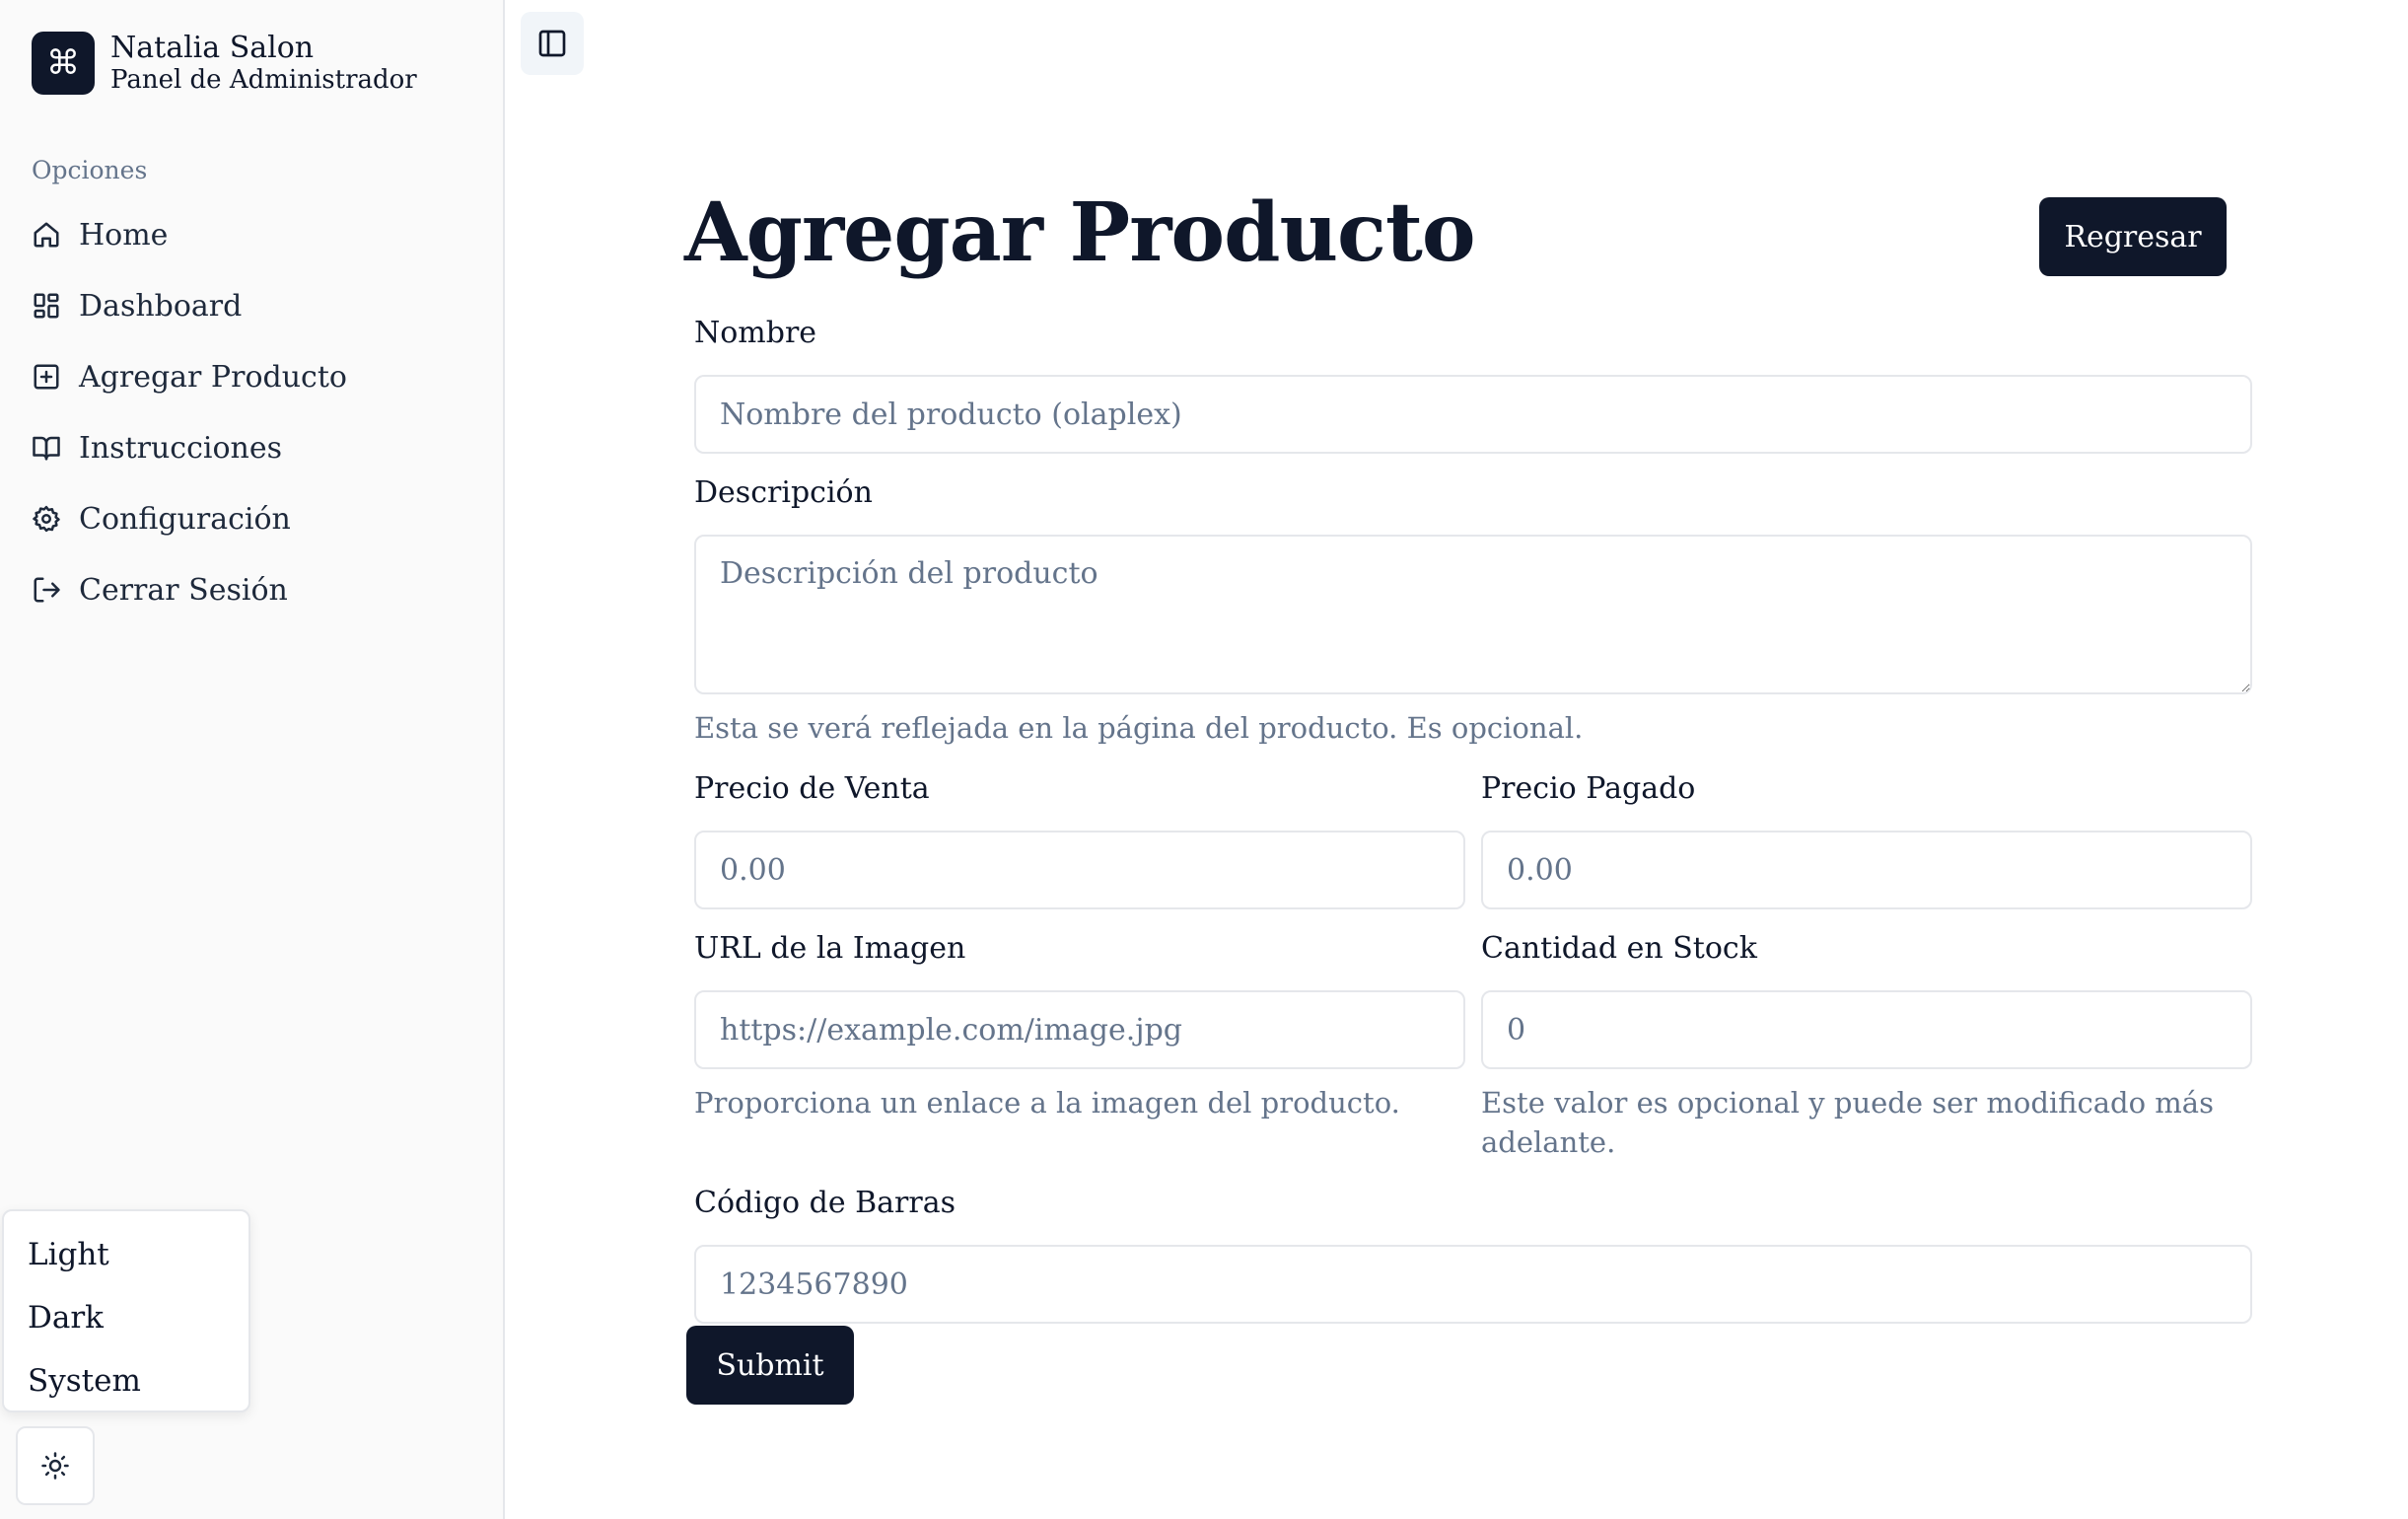  I want to click on plus-square-icon, so click(46, 377).